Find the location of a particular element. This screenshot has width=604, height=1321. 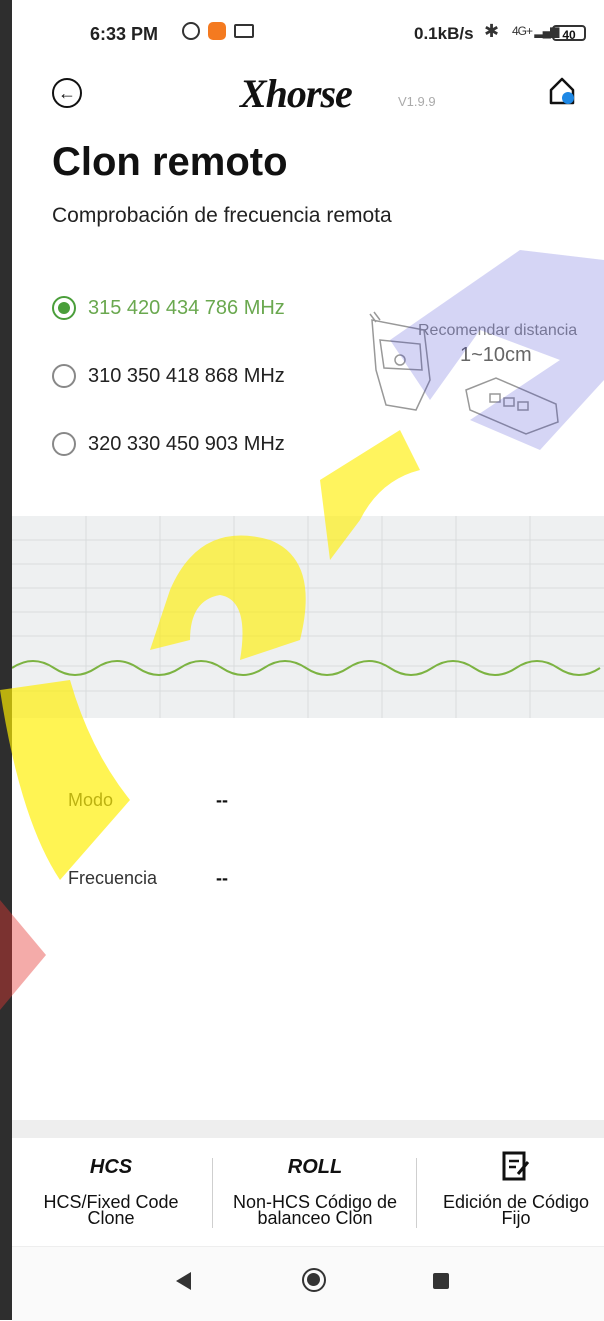

hcs-icon: HCS is located at coordinates (111, 1167).